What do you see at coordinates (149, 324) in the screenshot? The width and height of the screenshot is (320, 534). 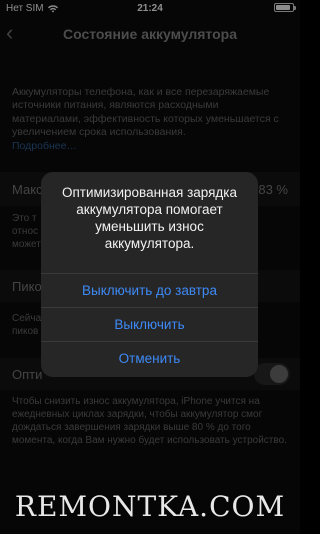 I see `turn-off-button: Выключить` at bounding box center [149, 324].